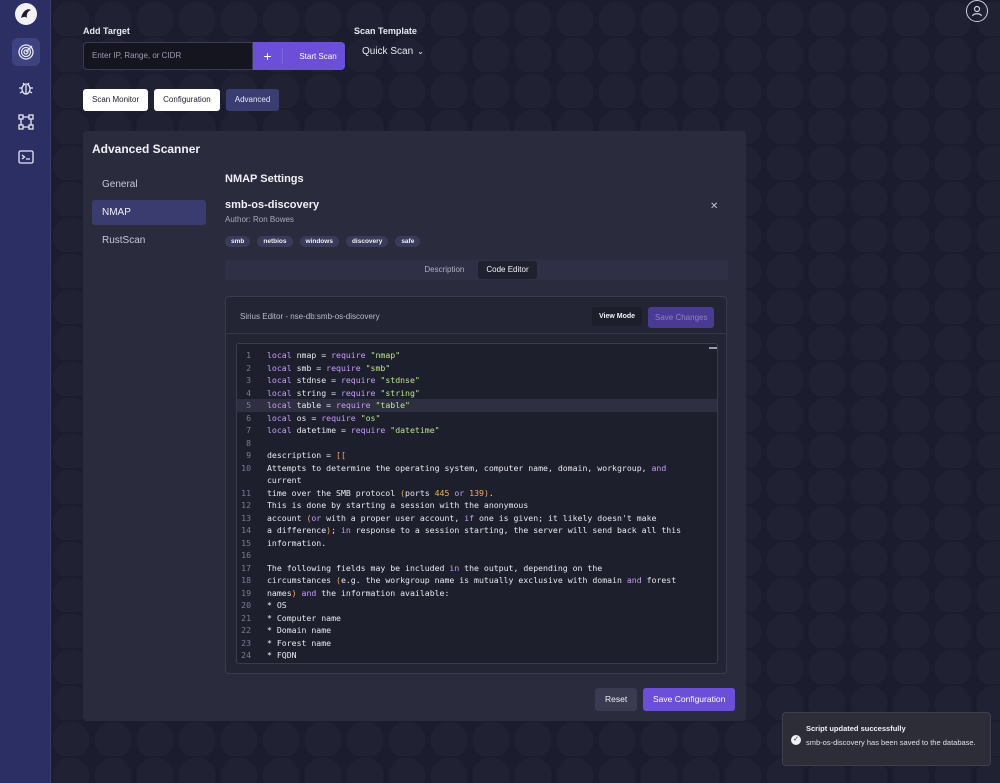 The width and height of the screenshot is (1000, 783). What do you see at coordinates (248, 455) in the screenshot?
I see `line-number: 9` at bounding box center [248, 455].